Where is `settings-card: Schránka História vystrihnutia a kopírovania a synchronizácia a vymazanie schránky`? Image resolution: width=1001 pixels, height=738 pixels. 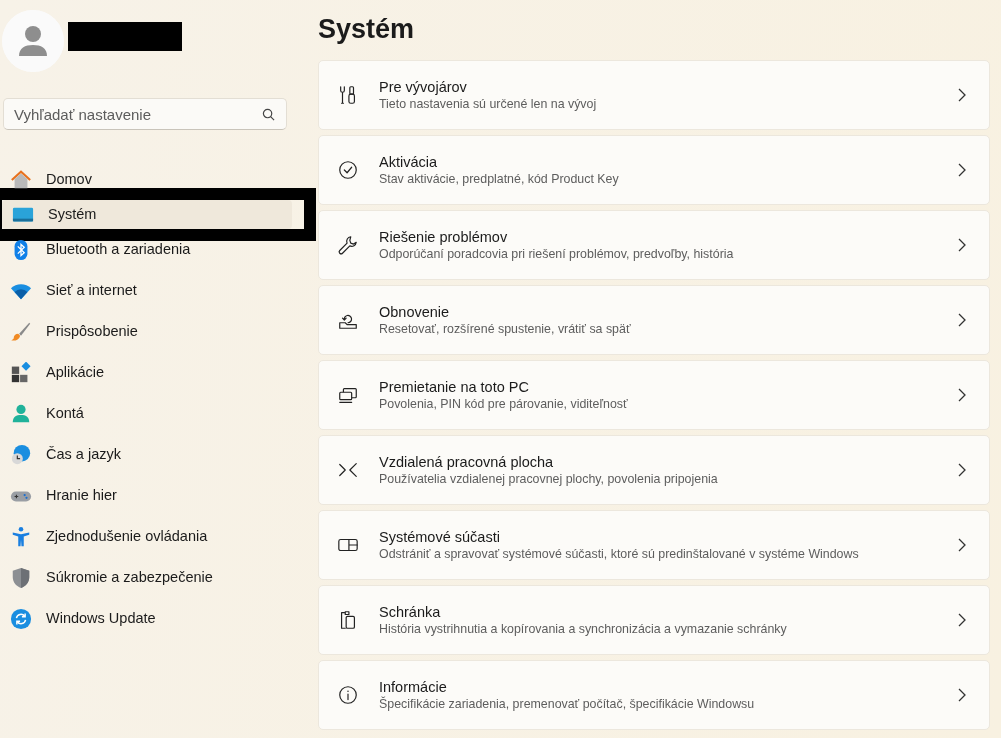 settings-card: Schránka História vystrihnutia a kopírovania a synchronizácia a vymazanie schránky is located at coordinates (654, 620).